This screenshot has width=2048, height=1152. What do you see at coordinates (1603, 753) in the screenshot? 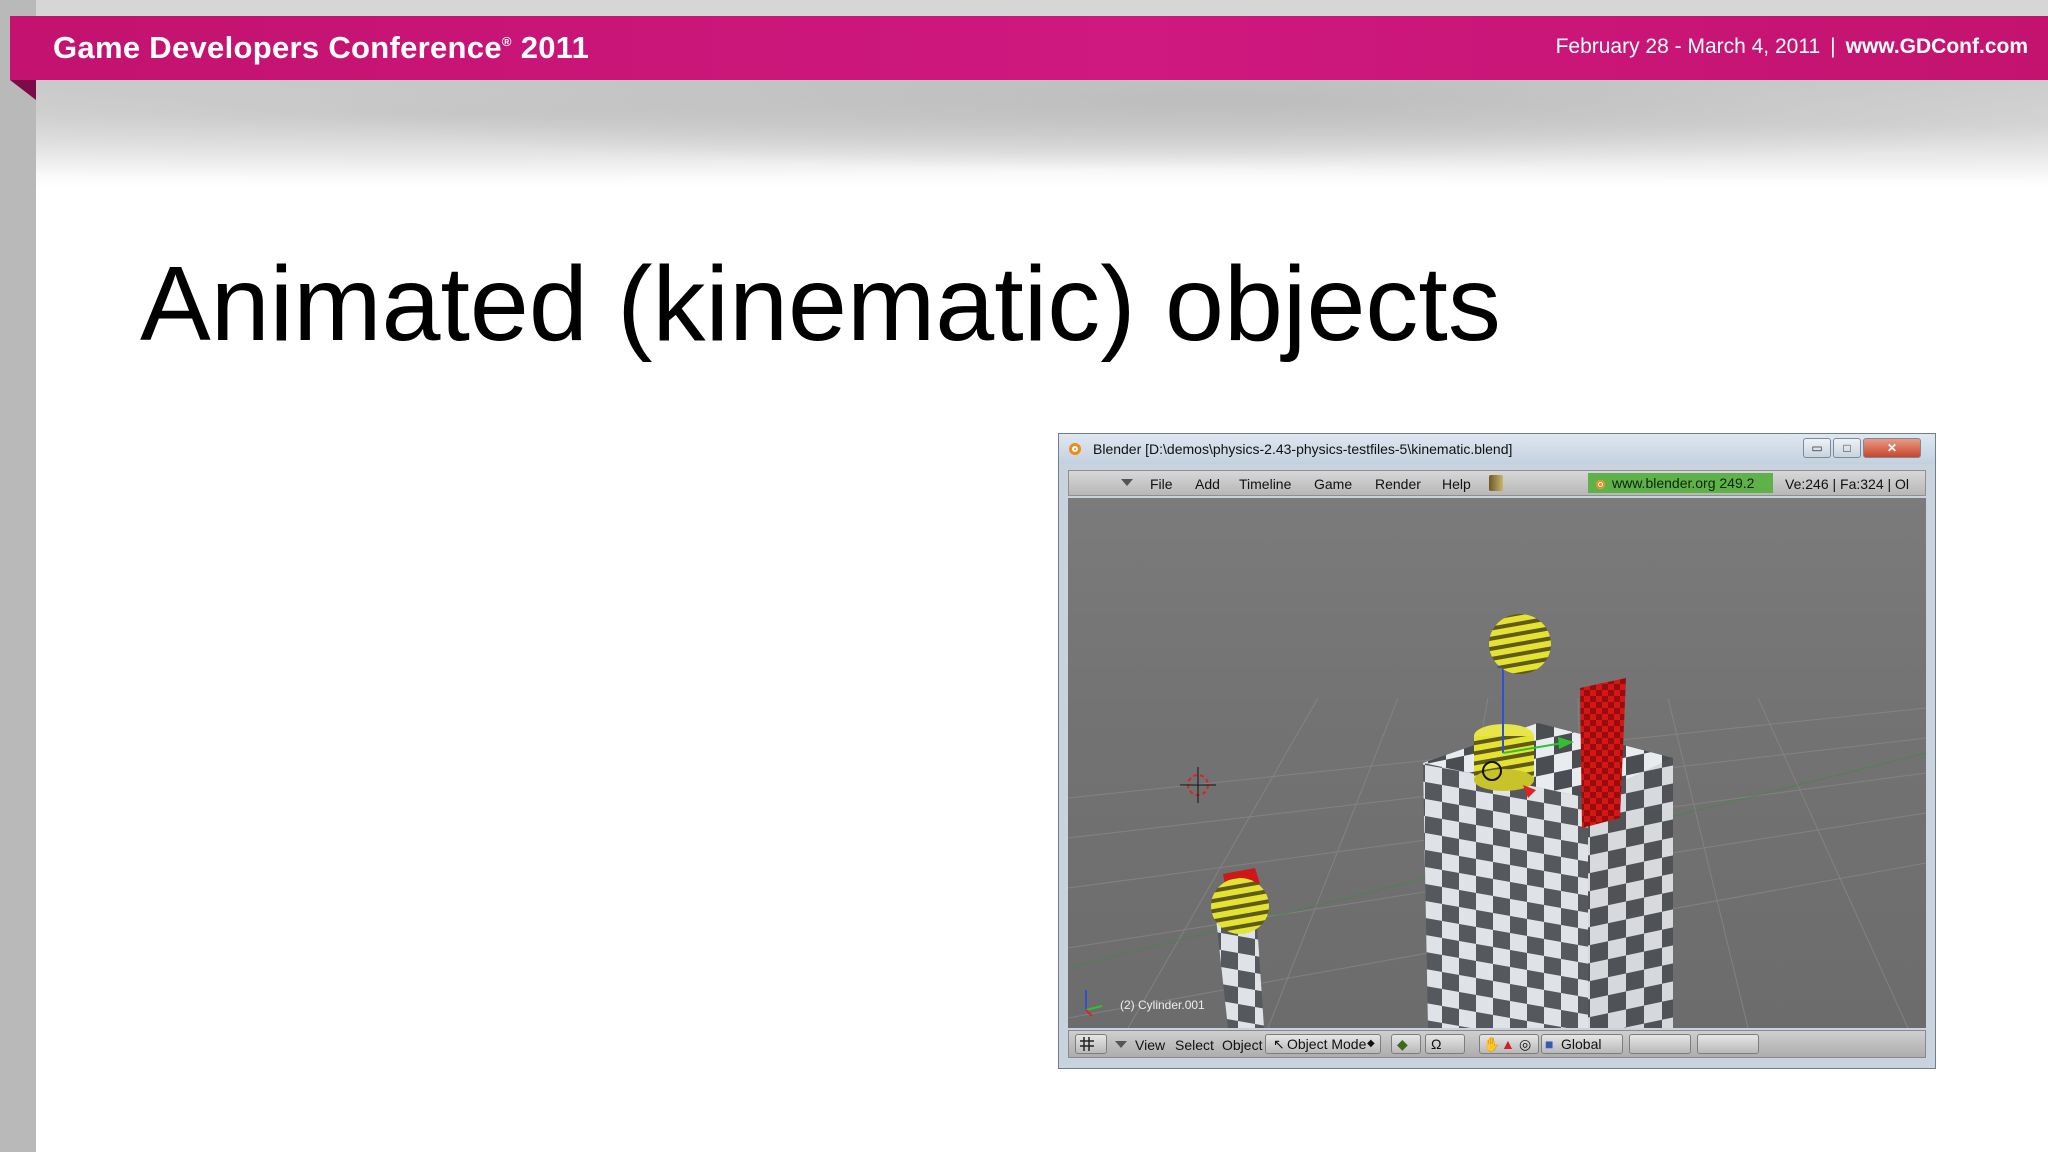
I see `red-block` at bounding box center [1603, 753].